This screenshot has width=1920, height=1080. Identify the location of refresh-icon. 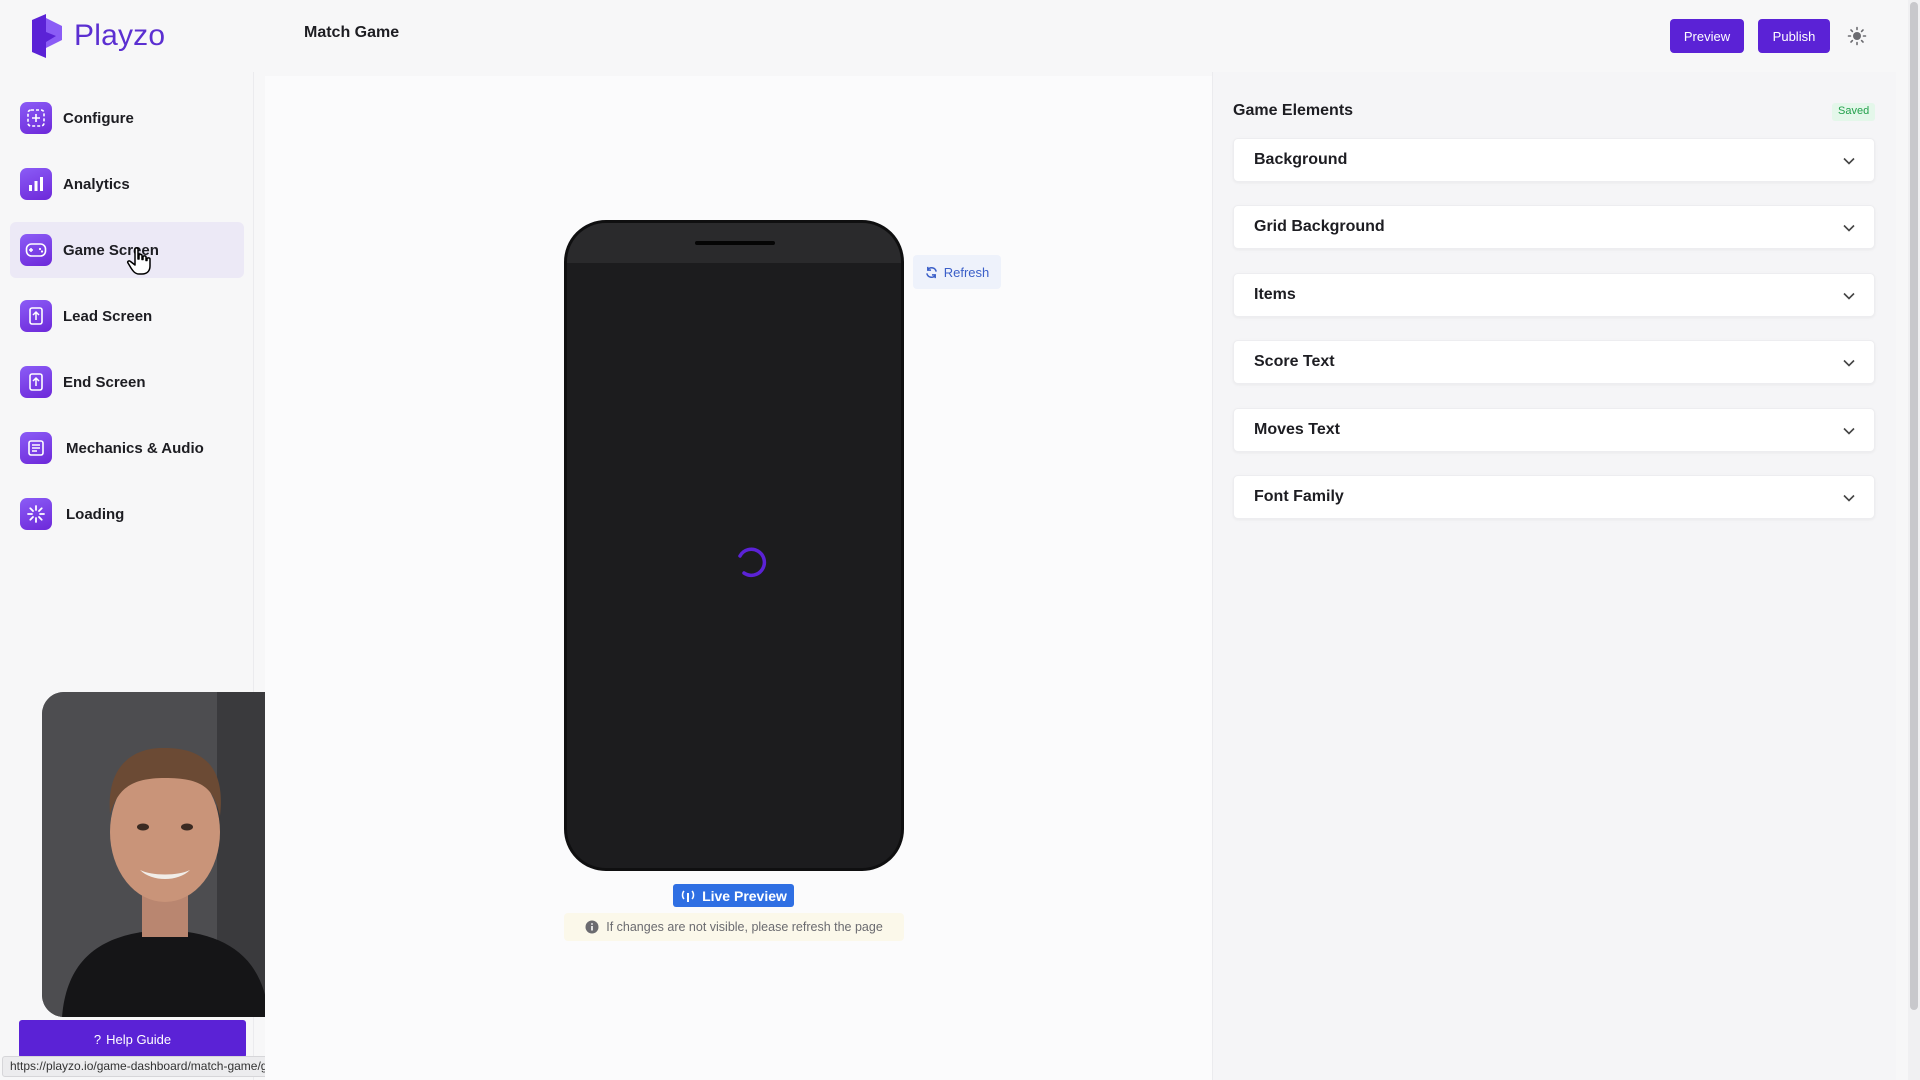
(931, 272).